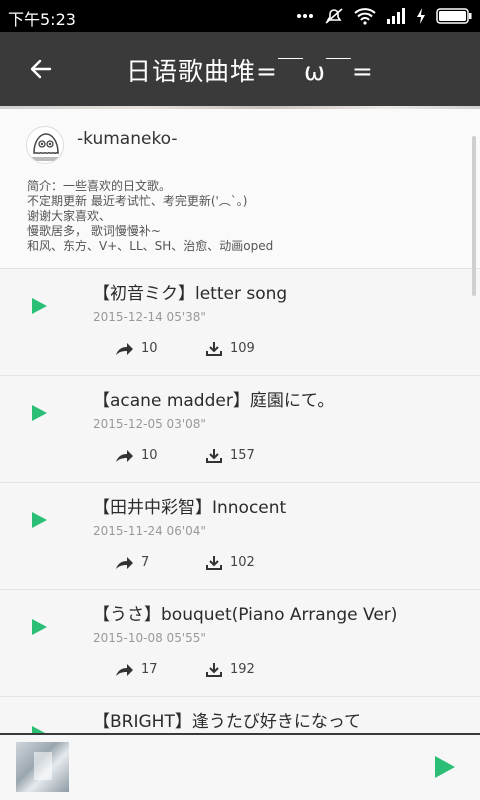  I want to click on download-count: 192, so click(242, 669).